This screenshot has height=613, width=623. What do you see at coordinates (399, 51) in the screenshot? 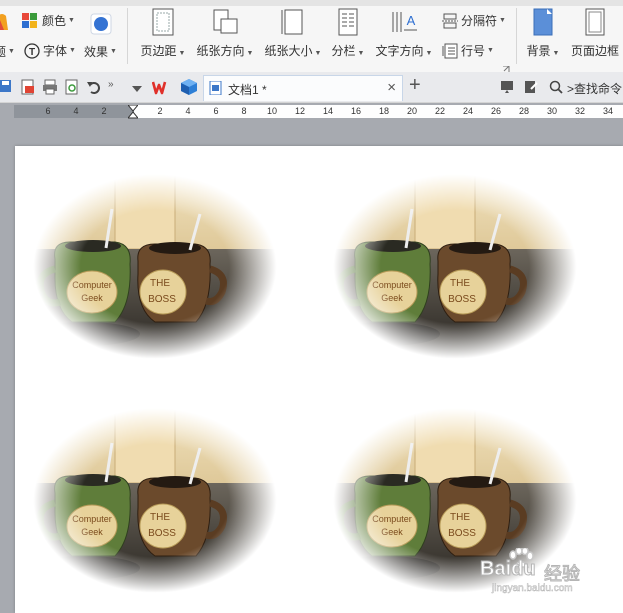
I see `text-direction-label: 文字方向` at bounding box center [399, 51].